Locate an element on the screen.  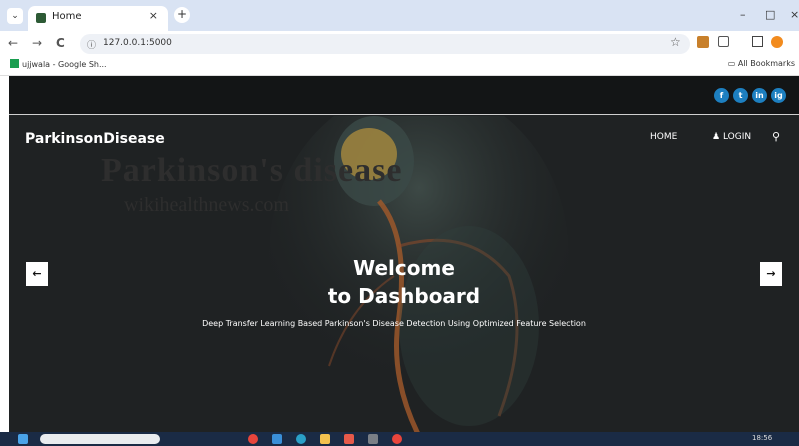
hero-title-line1: Welcome is located at coordinates (404, 268).